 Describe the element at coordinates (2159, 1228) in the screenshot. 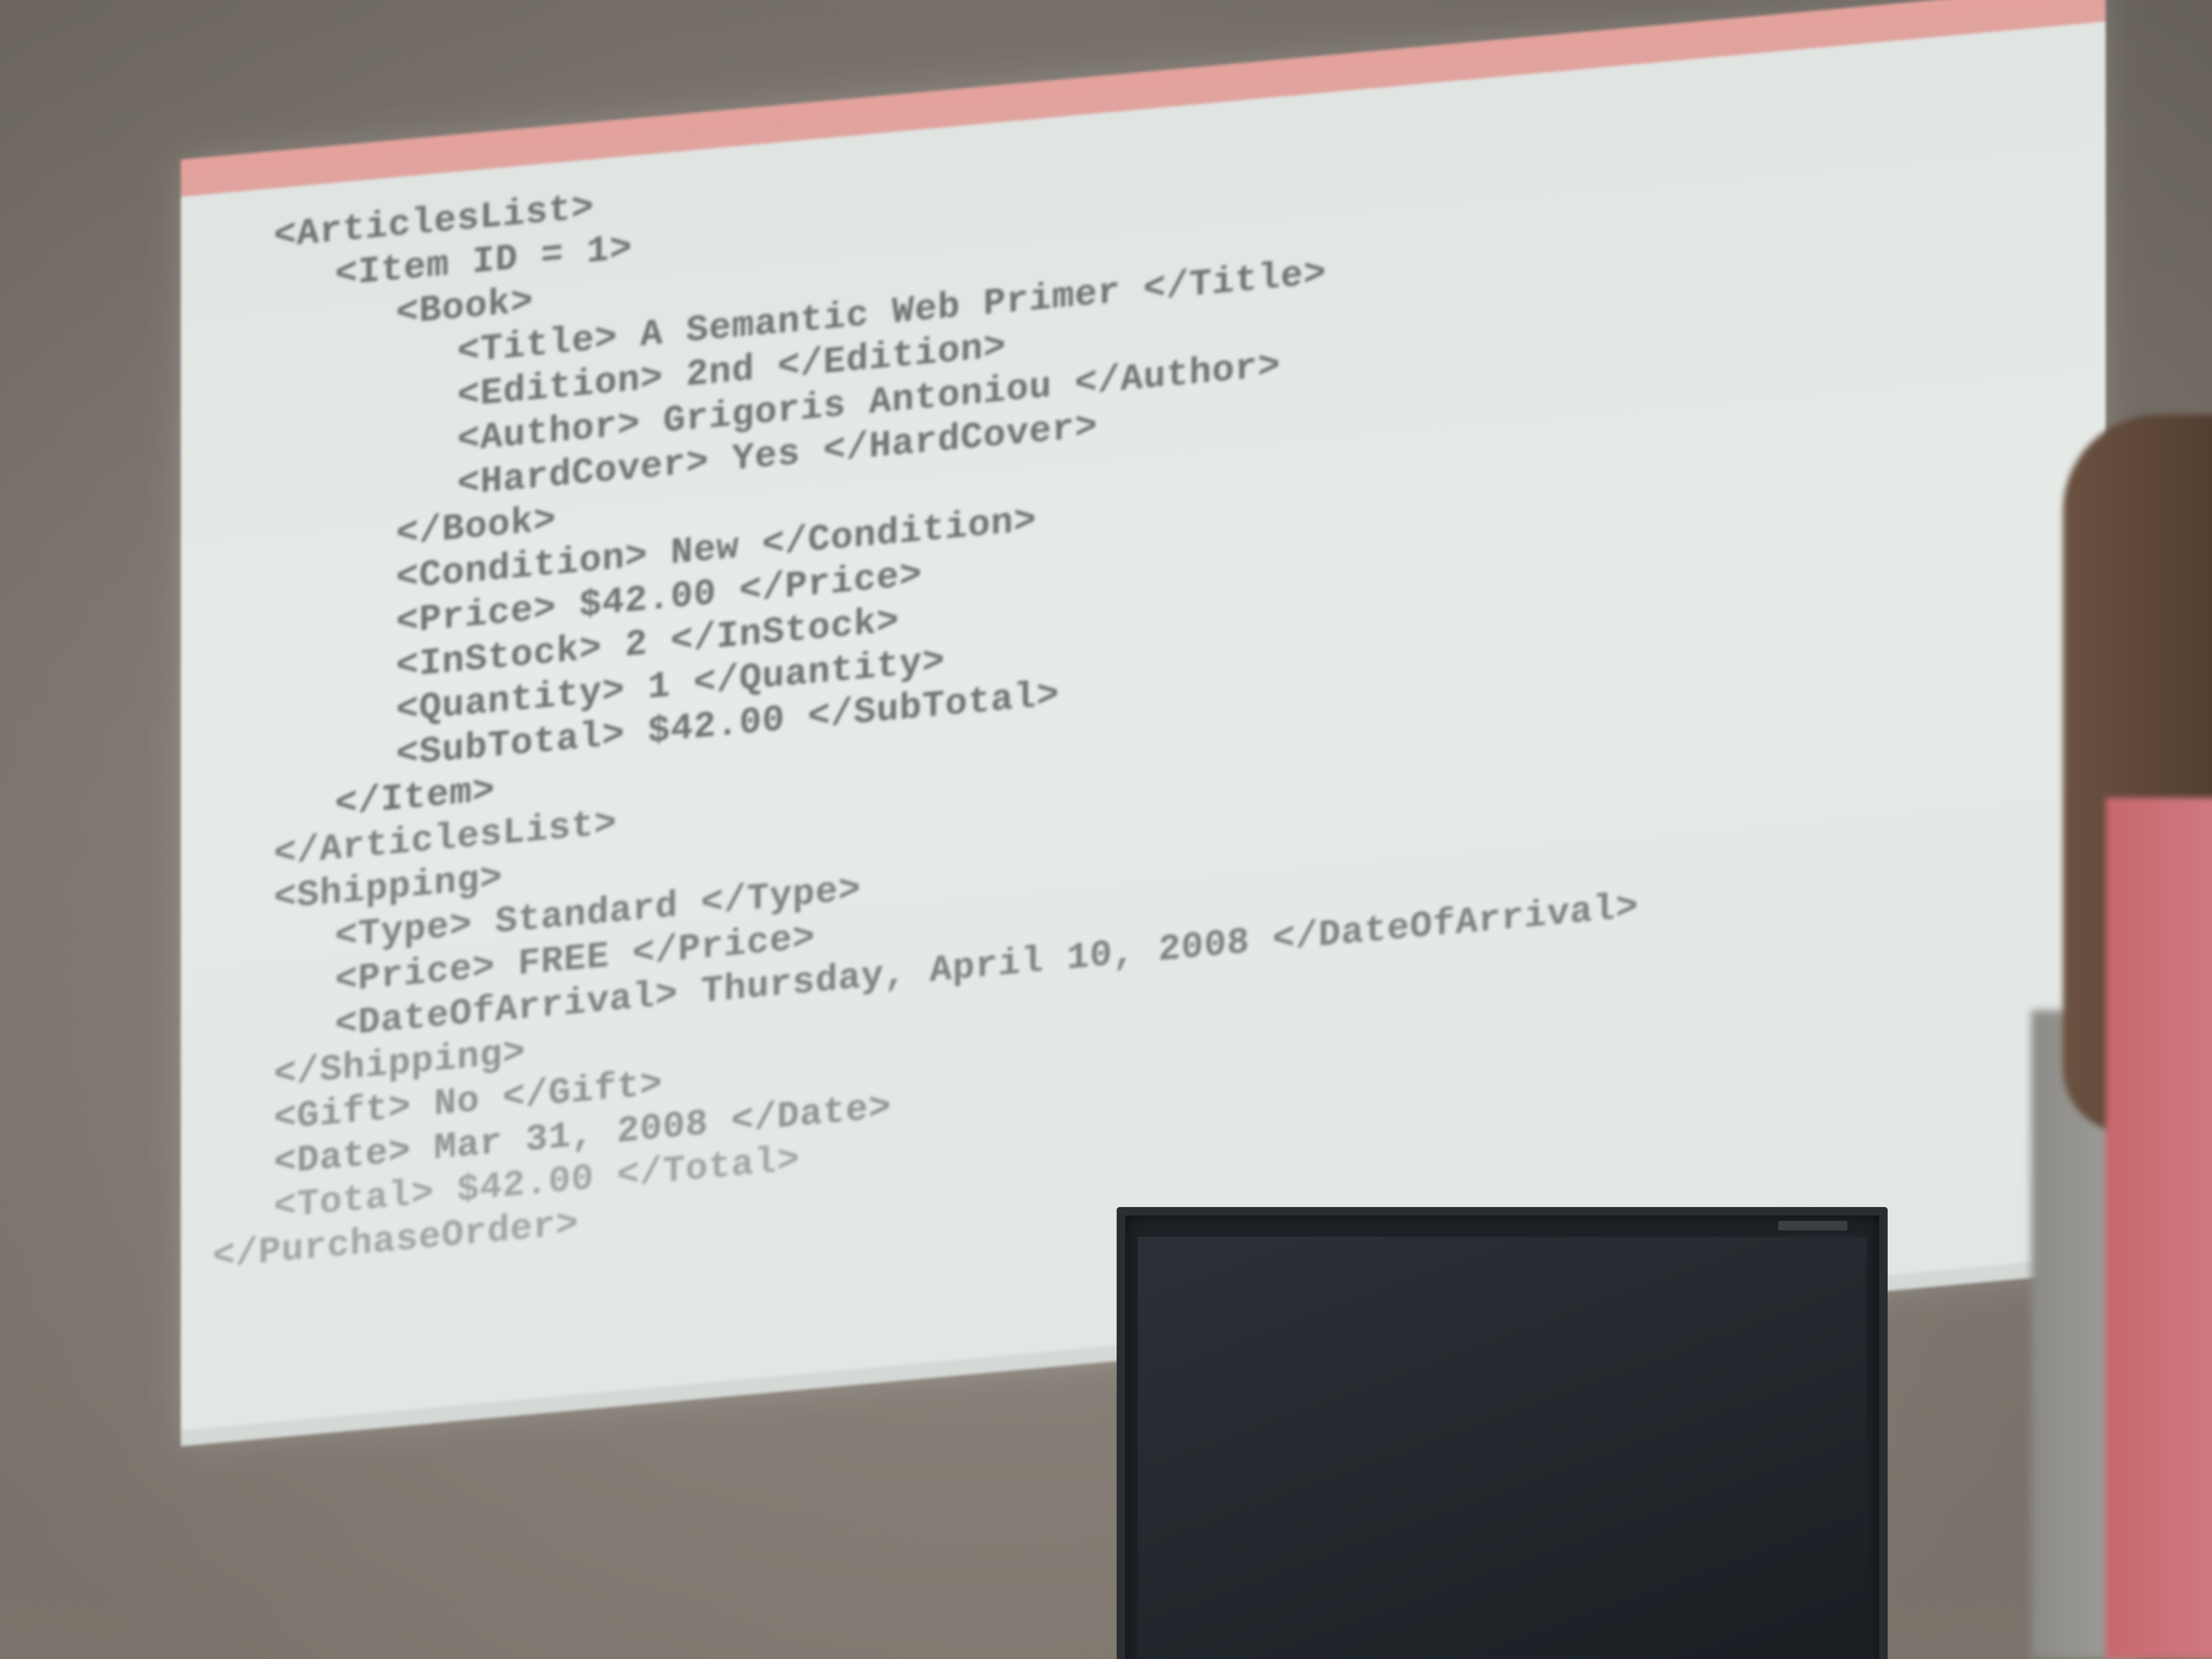

I see `person-shirt` at that location.